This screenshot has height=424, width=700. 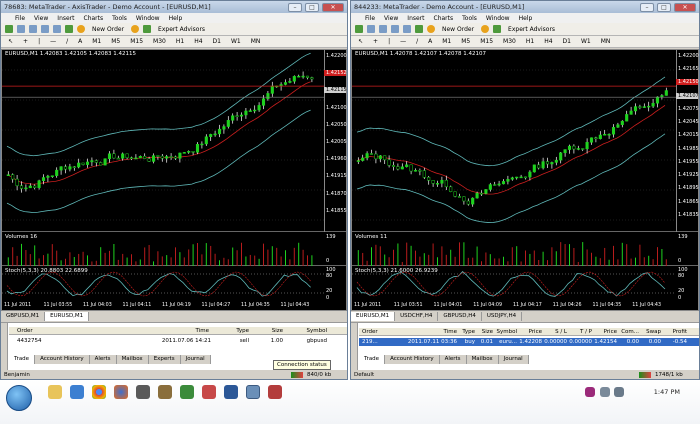 What do you see at coordinates (103, 359) in the screenshot?
I see `terminal-tab-alerts: Alerts` at bounding box center [103, 359].